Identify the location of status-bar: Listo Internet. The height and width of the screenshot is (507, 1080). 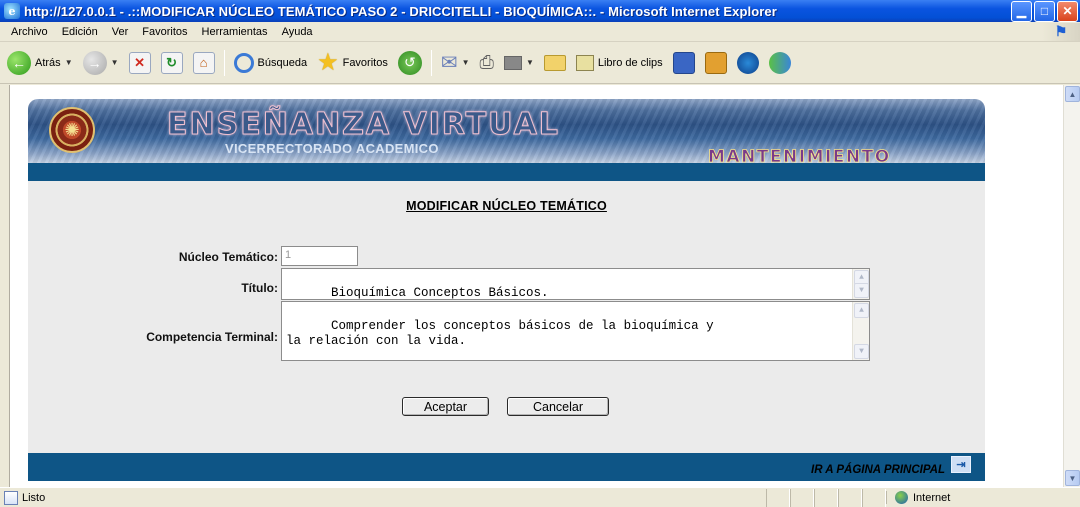
(540, 497).